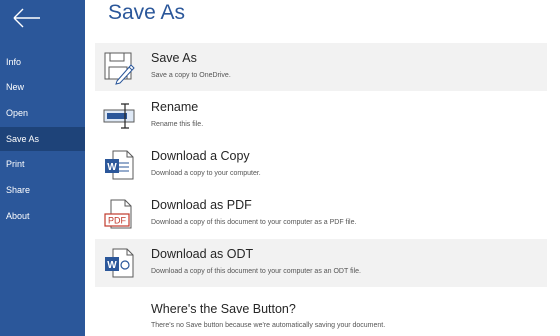  Describe the element at coordinates (117, 221) in the screenshot. I see `svg-text: PDF` at that location.